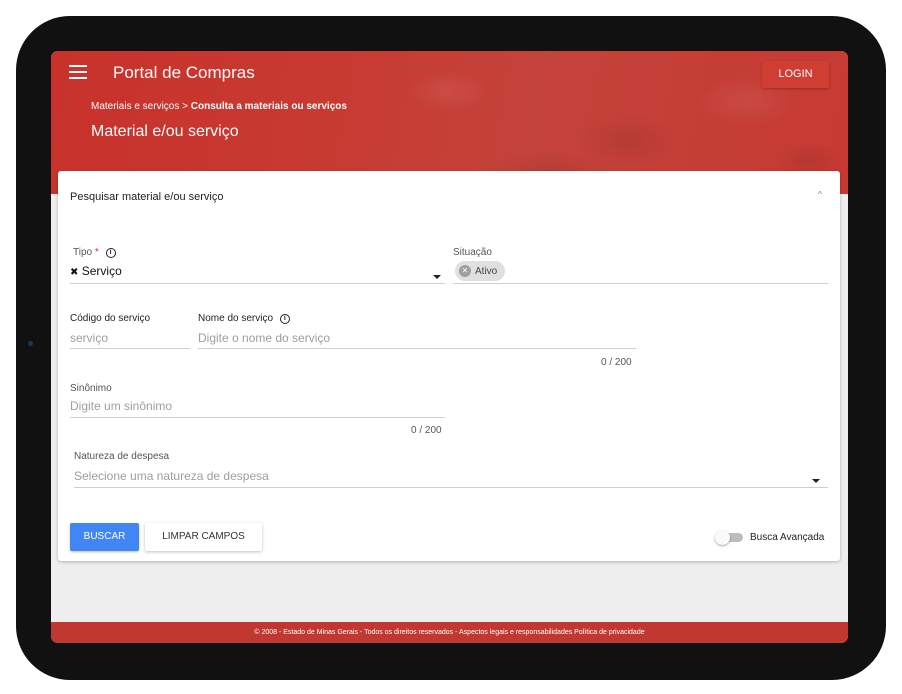 This screenshot has height=694, width=902. I want to click on app-title: Portal de Compras, so click(184, 72).